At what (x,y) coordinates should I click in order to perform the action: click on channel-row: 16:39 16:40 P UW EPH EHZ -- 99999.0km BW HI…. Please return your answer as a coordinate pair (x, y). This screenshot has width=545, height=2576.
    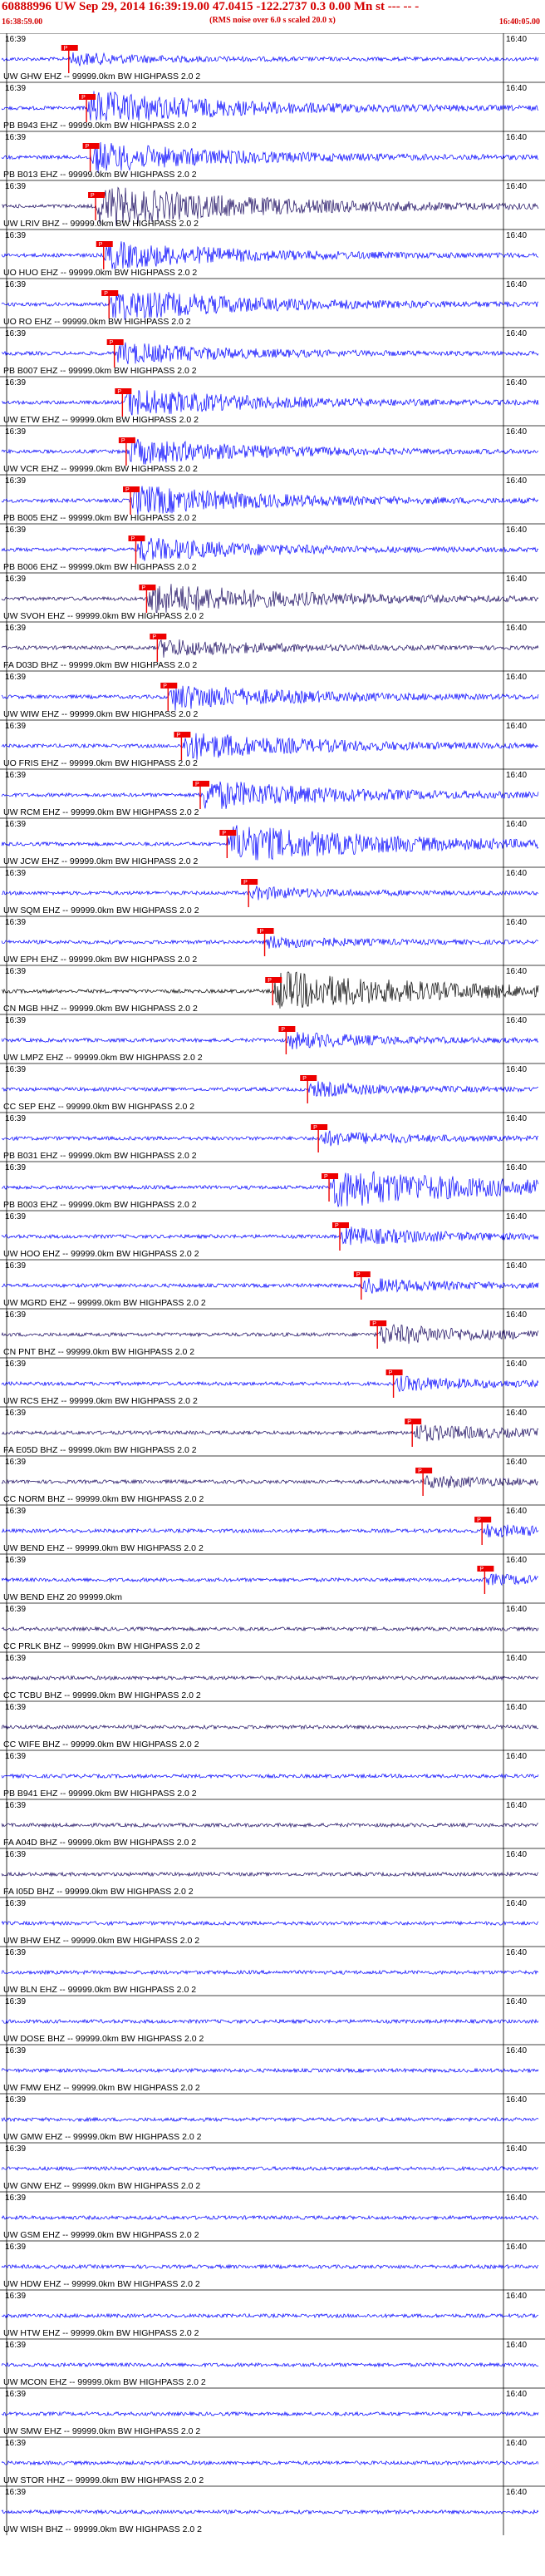
    Looking at the image, I should click on (272, 940).